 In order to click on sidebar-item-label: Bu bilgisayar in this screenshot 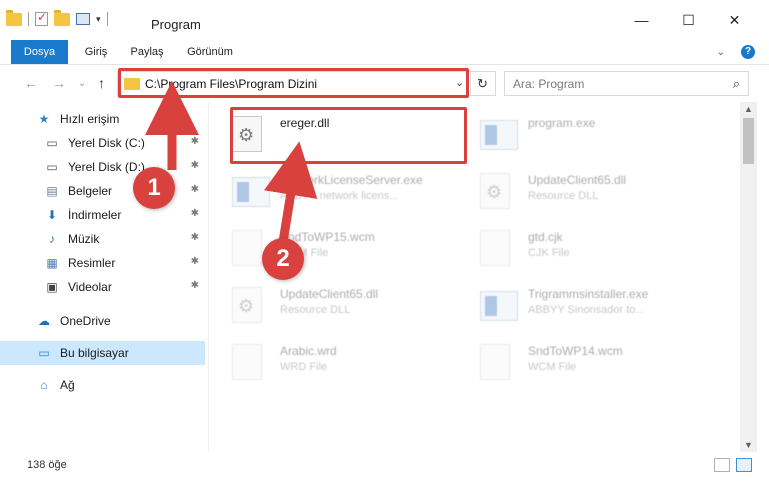, I will do `click(94, 353)`.